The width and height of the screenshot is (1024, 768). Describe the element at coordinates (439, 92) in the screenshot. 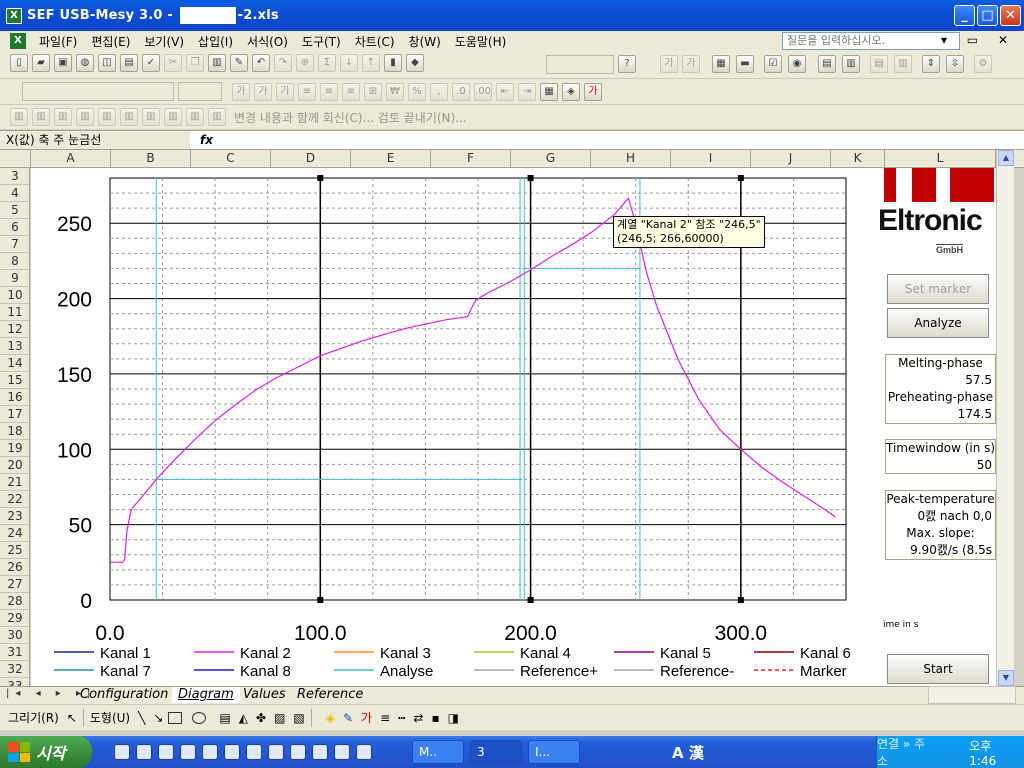

I see `comma-icon: ,` at that location.